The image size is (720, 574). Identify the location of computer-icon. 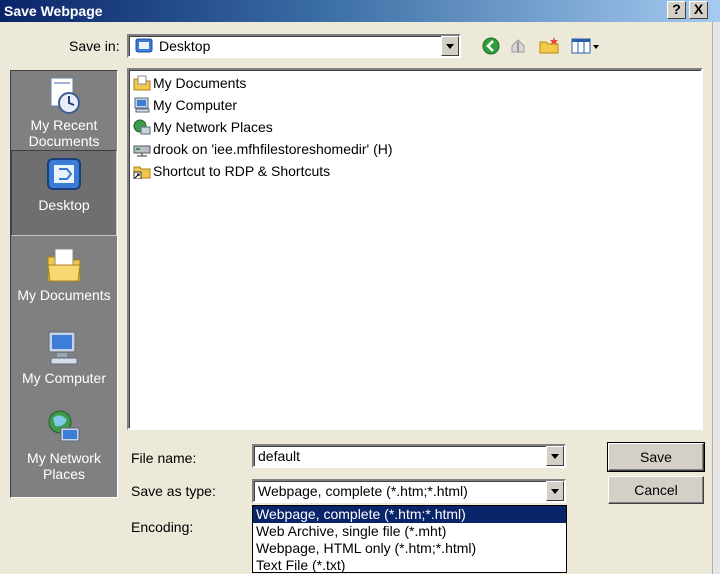
(142, 105).